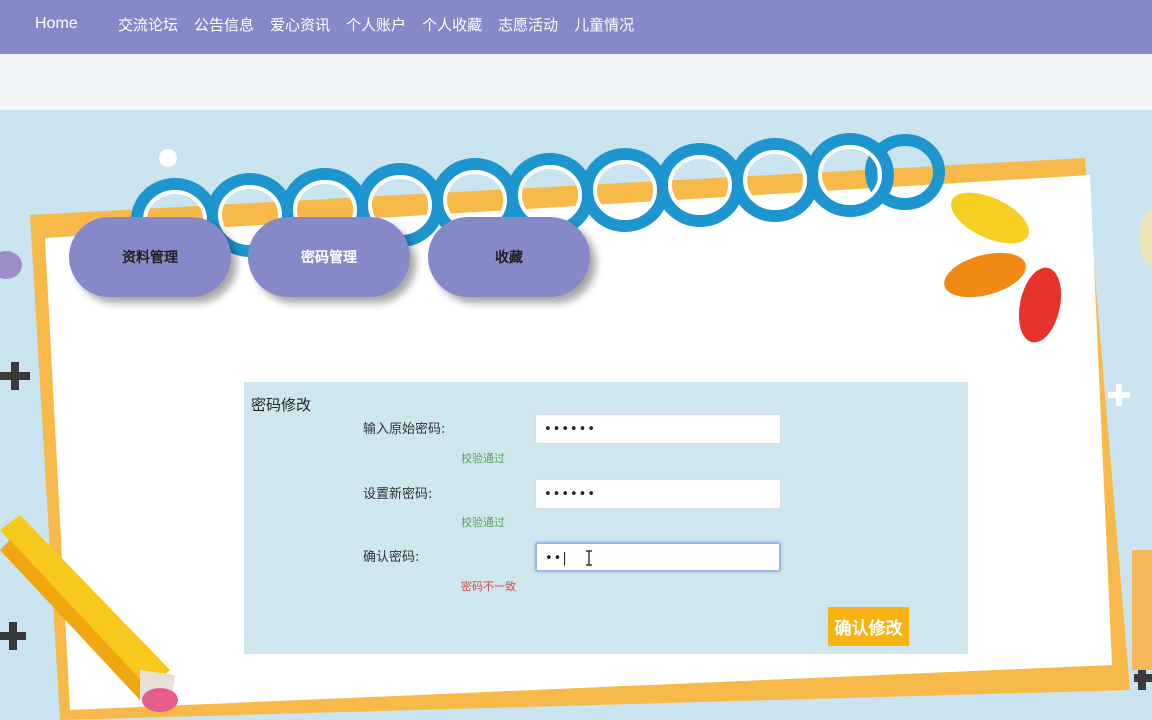 Image resolution: width=1152 pixels, height=720 pixels. I want to click on tab-password-label: 密码管理, so click(329, 258).